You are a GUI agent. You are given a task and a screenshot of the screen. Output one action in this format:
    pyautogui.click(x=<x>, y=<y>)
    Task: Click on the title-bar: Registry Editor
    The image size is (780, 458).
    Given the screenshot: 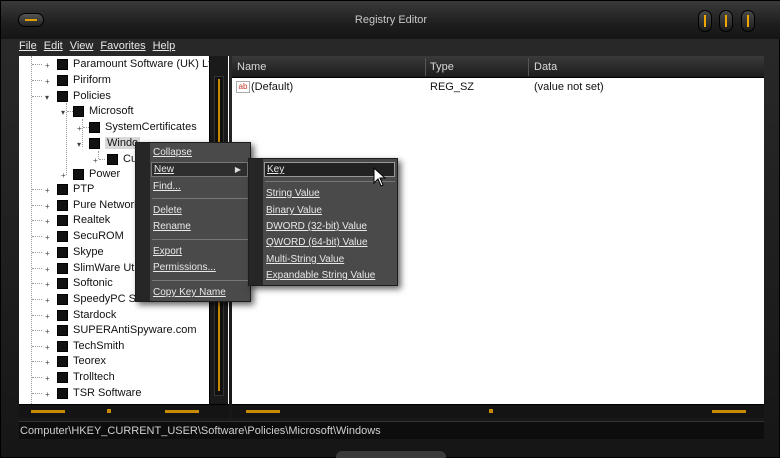 What is the action you would take?
    pyautogui.click(x=390, y=20)
    